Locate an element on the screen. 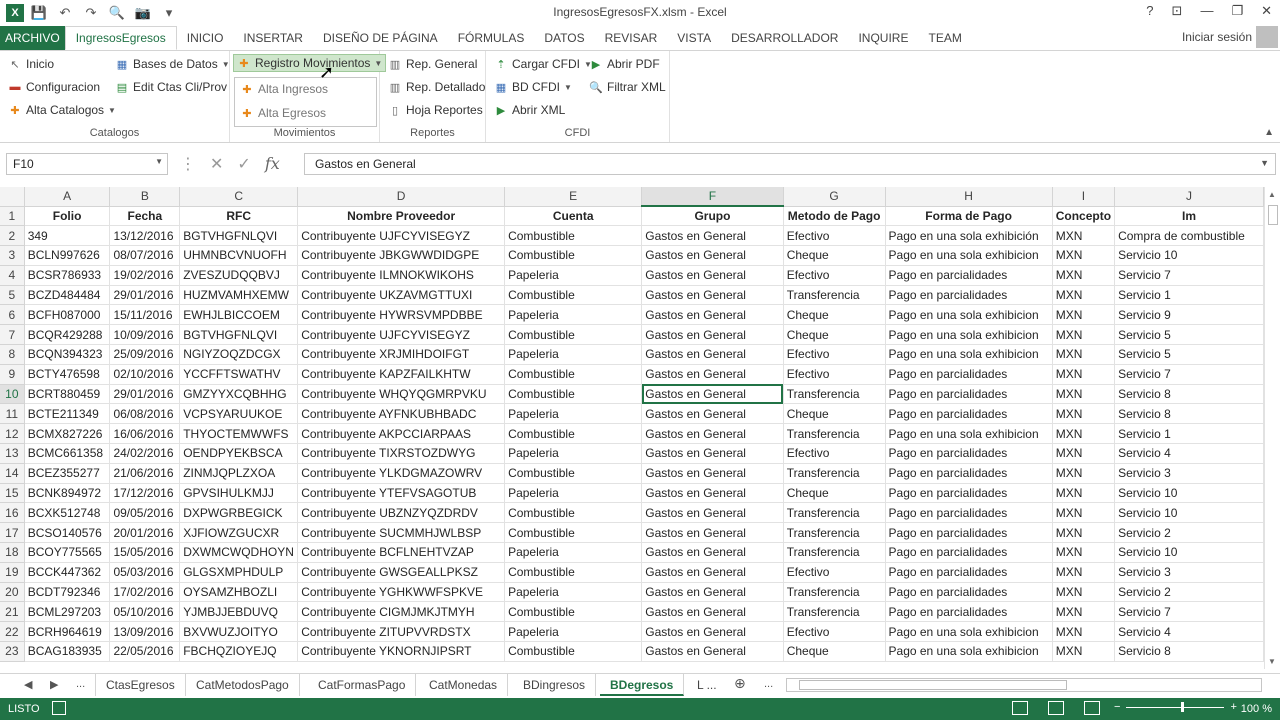 The width and height of the screenshot is (1280, 720). tab-formulas: FÓRMULAS is located at coordinates (491, 38).